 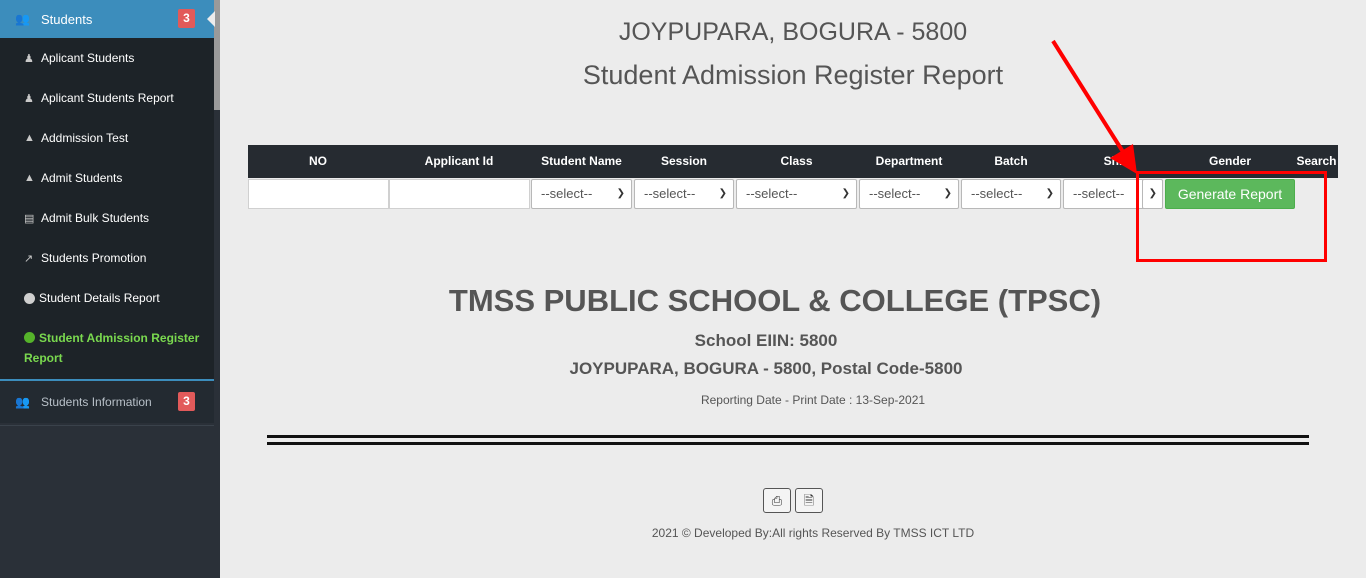 I want to click on print-button: ⎙, so click(x=777, y=500).